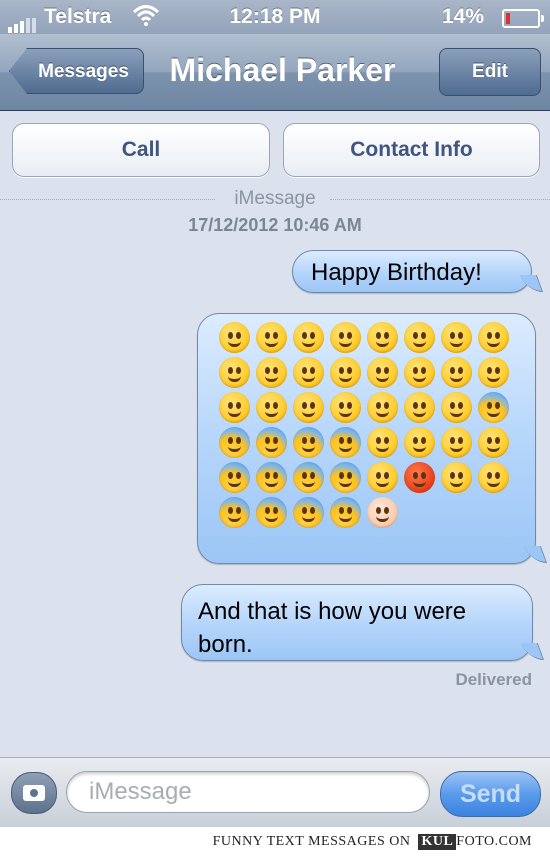 The height and width of the screenshot is (858, 550). I want to click on watermark-brand: KUL, so click(437, 842).